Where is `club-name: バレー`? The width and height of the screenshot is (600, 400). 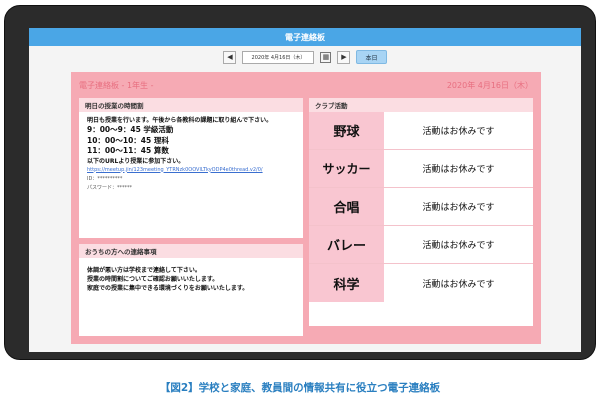 club-name: バレー is located at coordinates (346, 244).